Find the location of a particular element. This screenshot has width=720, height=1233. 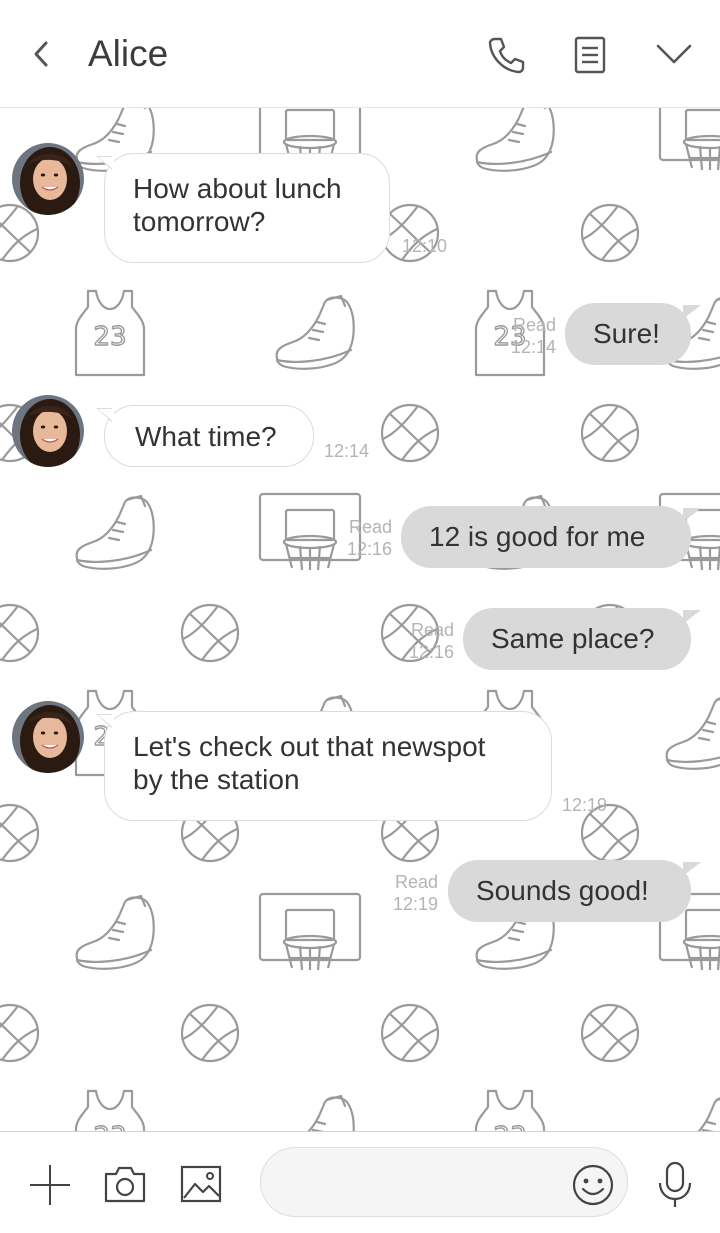

emoji-icon is located at coordinates (593, 1185).